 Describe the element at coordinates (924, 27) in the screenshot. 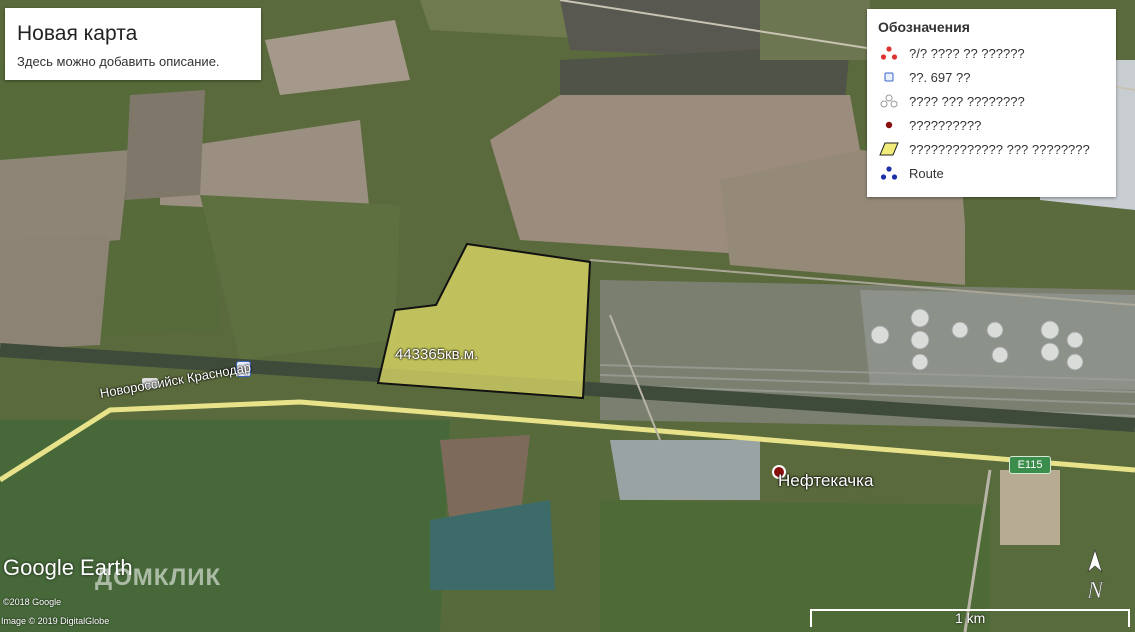

I see `legend-heading: Обозначения` at that location.